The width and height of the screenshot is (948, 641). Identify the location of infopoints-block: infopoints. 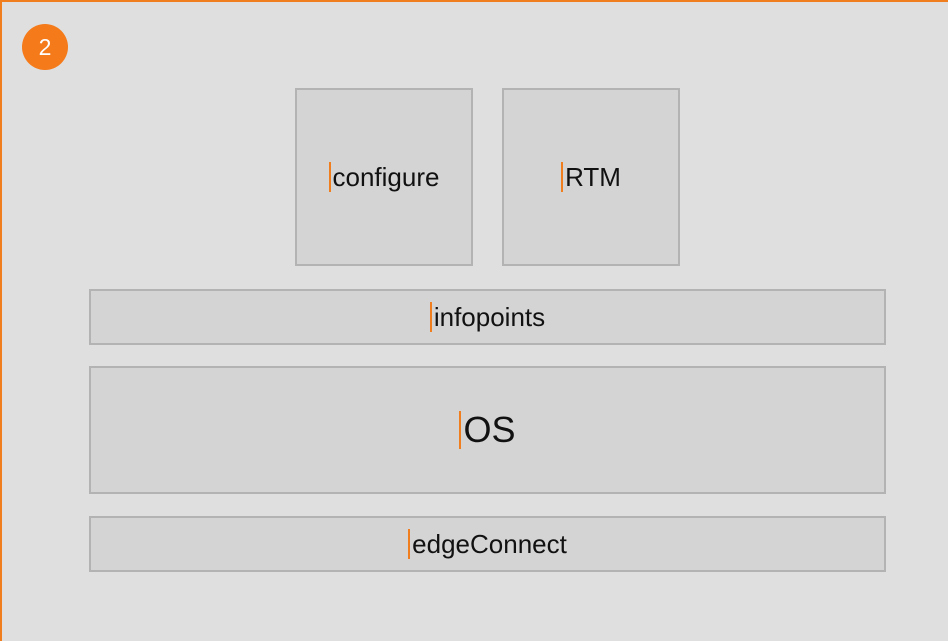
(487, 317).